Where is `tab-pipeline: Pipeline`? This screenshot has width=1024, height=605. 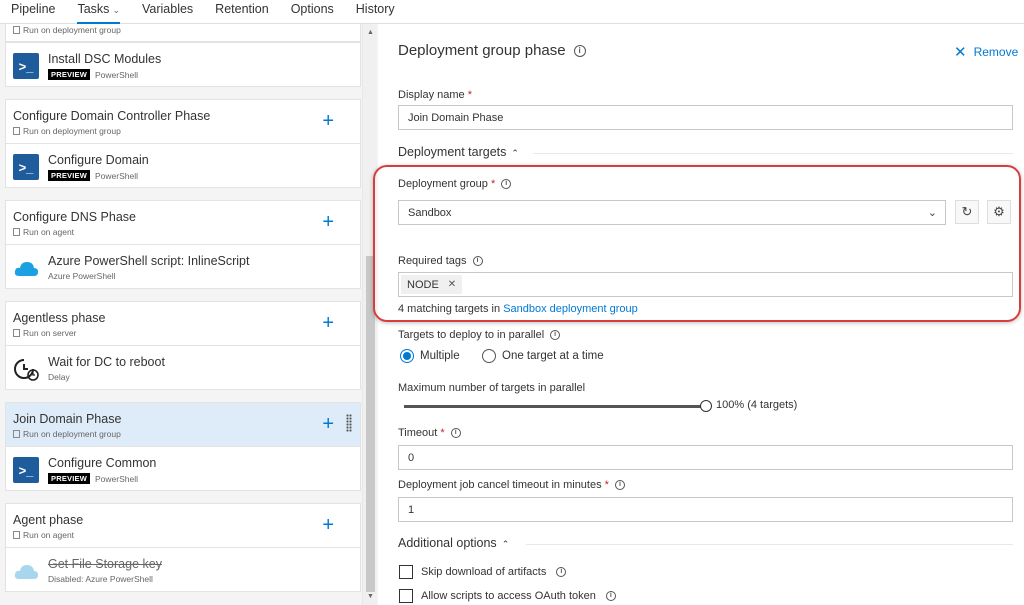 tab-pipeline: Pipeline is located at coordinates (33, 11).